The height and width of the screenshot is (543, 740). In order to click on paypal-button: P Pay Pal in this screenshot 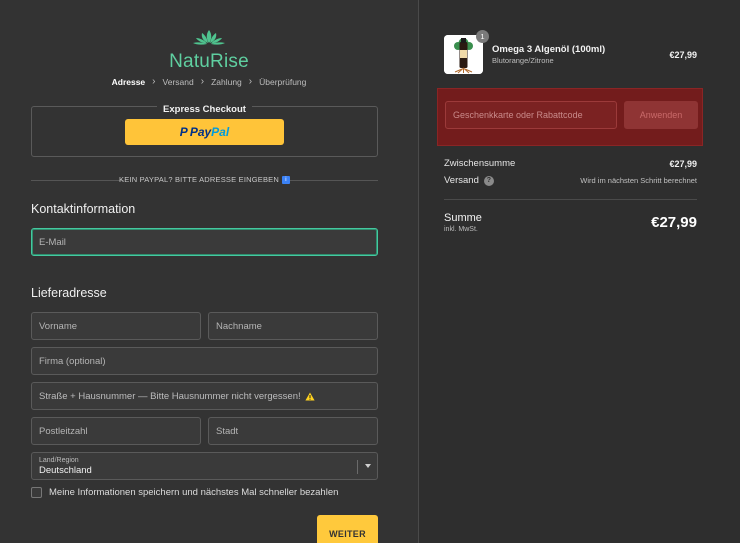, I will do `click(204, 132)`.